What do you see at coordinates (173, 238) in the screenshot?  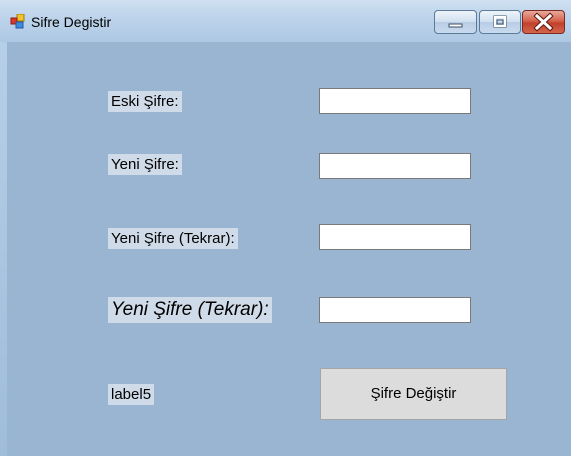 I see `repeat-password-label: Yeni Şifre (Tekrar):` at bounding box center [173, 238].